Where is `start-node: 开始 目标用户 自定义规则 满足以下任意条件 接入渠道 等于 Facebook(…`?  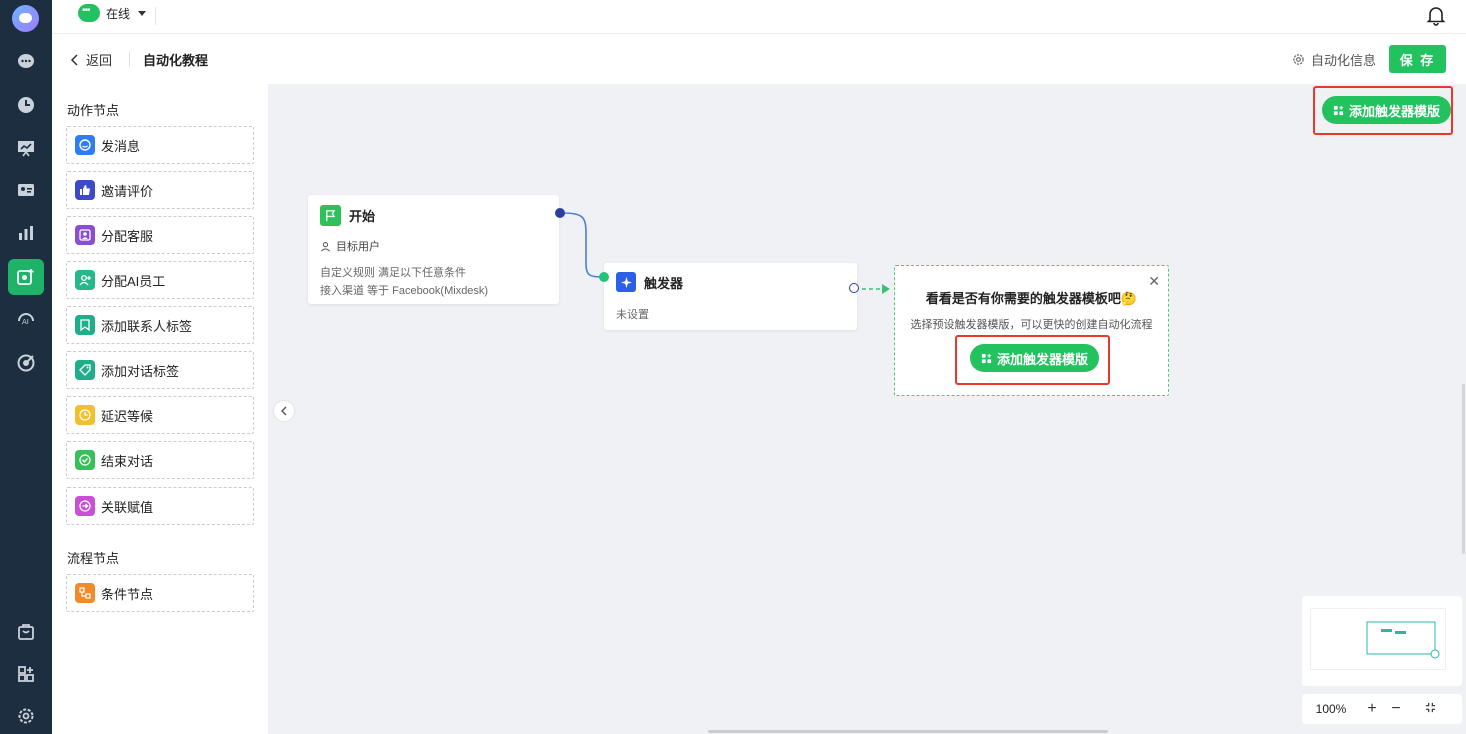
start-node: 开始 目标用户 自定义规则 满足以下任意条件 接入渠道 等于 Facebook(… is located at coordinates (436, 249).